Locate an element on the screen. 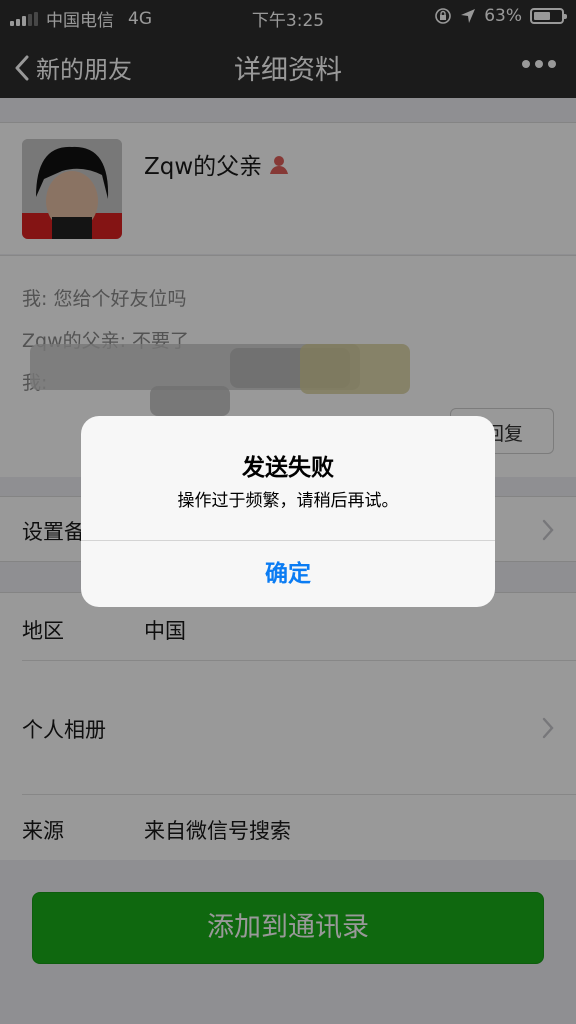 Image resolution: width=576 pixels, height=1024 pixels. alert-title: 发送失败 is located at coordinates (288, 468).